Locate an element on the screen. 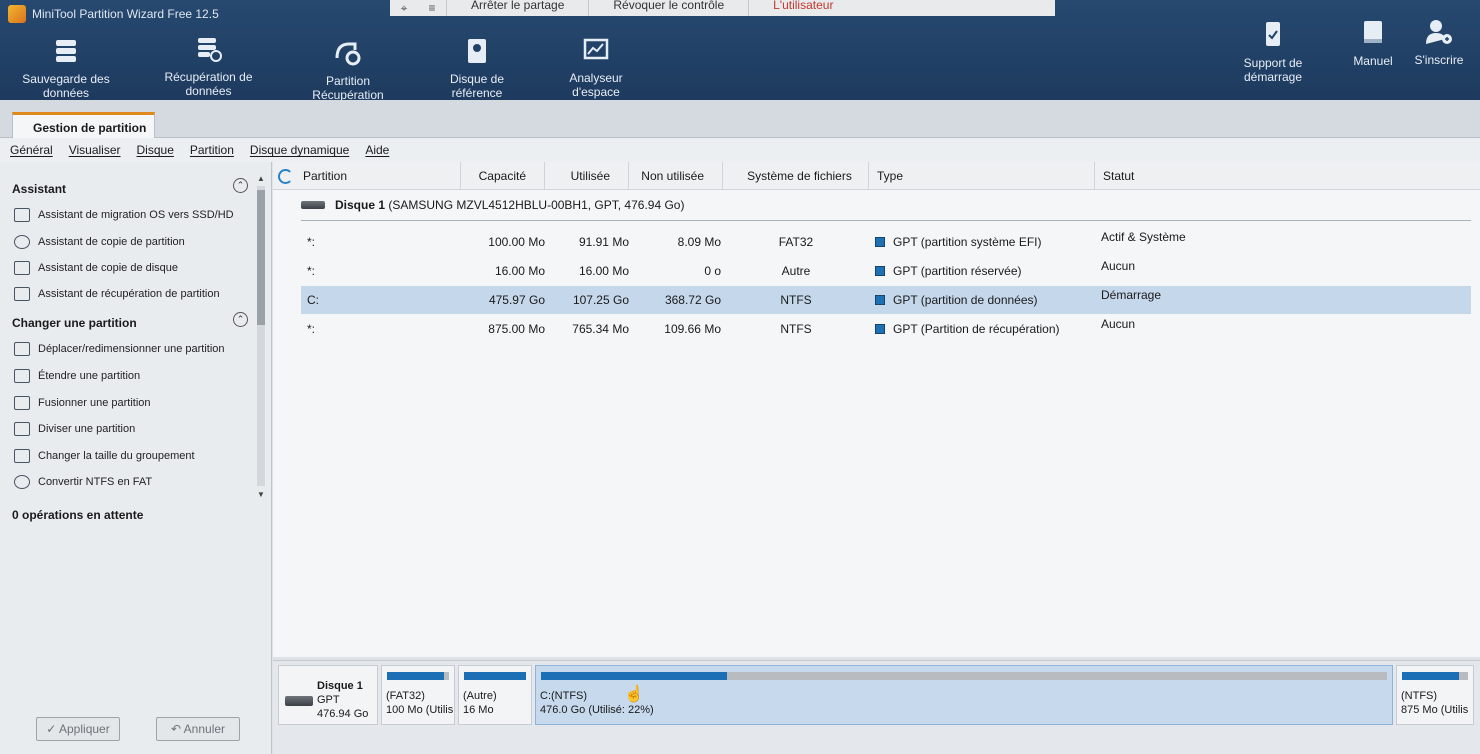 Image resolution: width=1480 pixels, height=754 pixels. pin-icon: ⌖ is located at coordinates (404, 8).